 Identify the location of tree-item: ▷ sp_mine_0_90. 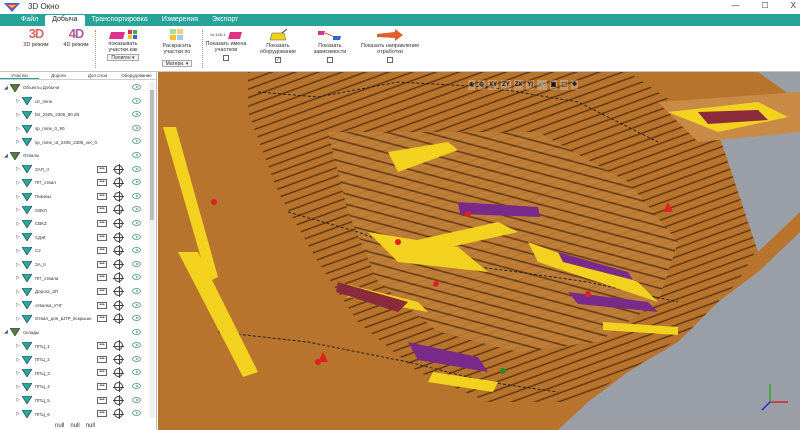
(74, 129).